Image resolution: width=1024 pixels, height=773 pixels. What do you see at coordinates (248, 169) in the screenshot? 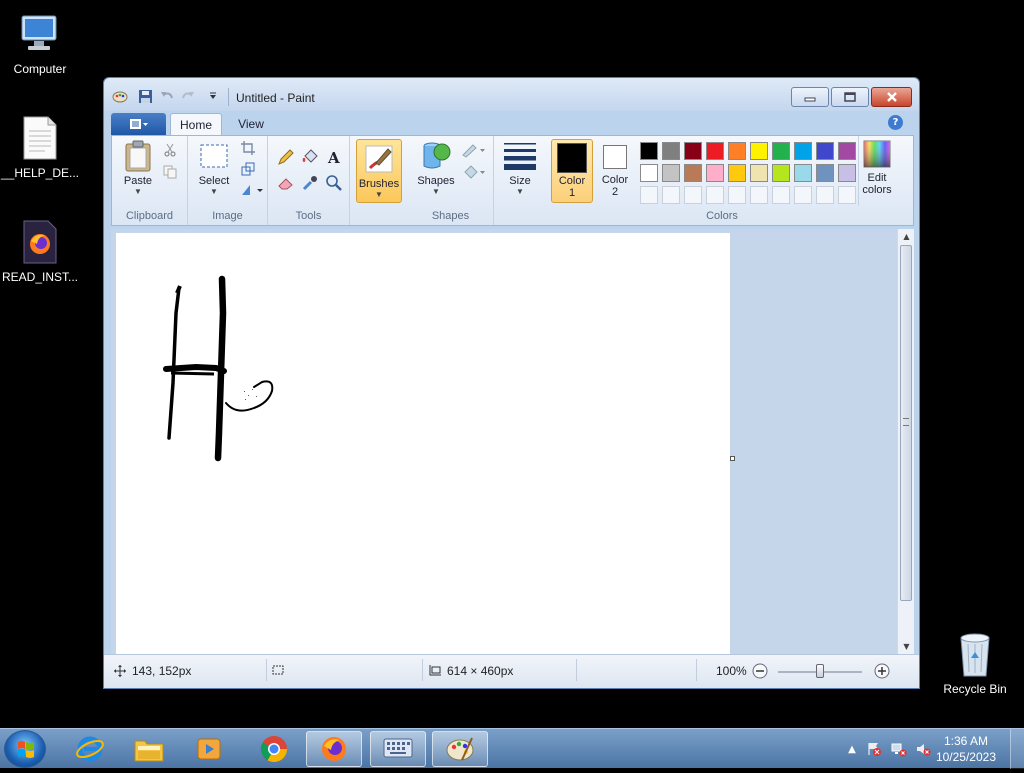
I see `resize-icon` at bounding box center [248, 169].